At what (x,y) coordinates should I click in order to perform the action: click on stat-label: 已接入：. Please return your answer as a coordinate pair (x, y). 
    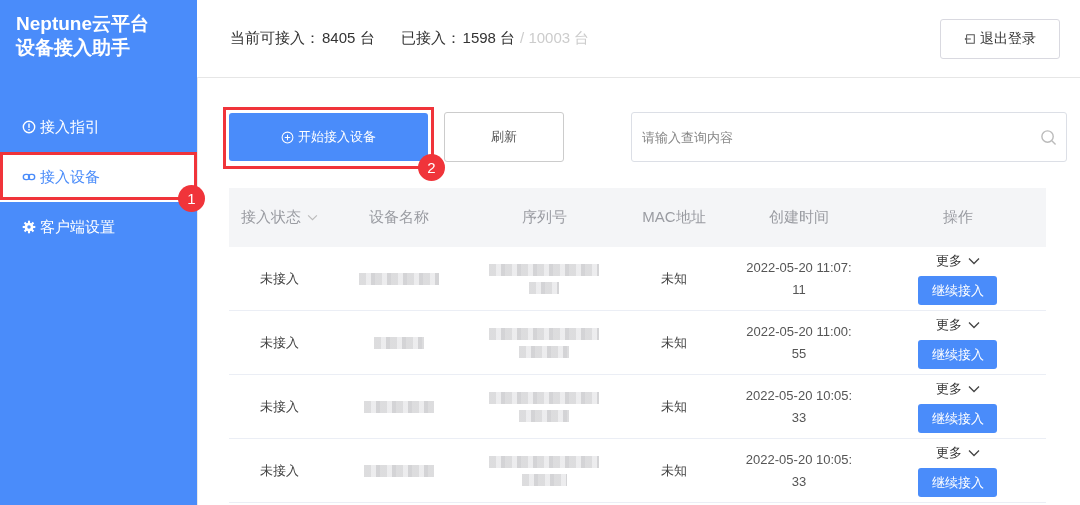
    Looking at the image, I should click on (430, 38).